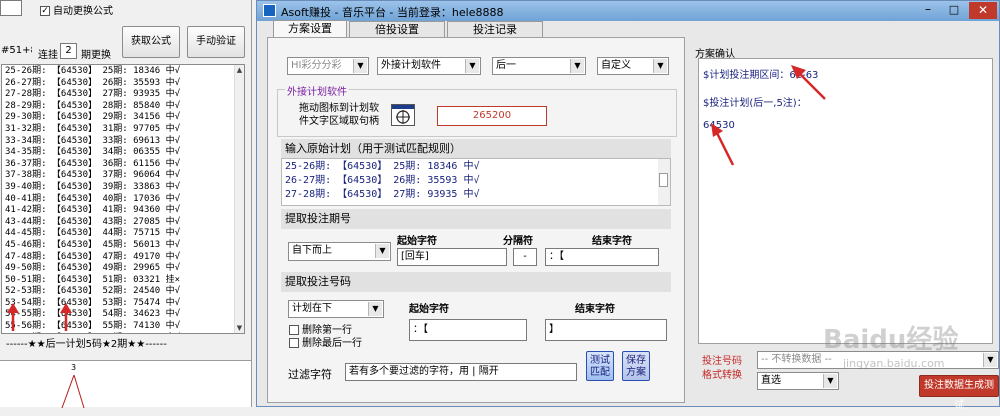 The image size is (1000, 416). Describe the element at coordinates (959, 393) in the screenshot. I see `generate-test-button: 投注数据生成测试` at that location.